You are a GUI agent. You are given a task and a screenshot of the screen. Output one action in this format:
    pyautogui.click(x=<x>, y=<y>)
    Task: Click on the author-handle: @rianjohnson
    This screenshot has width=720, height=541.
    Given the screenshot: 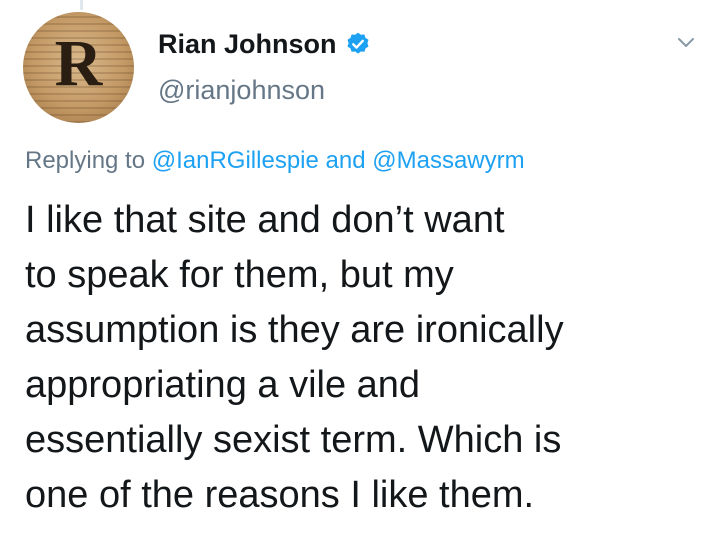 What is the action you would take?
    pyautogui.click(x=241, y=90)
    